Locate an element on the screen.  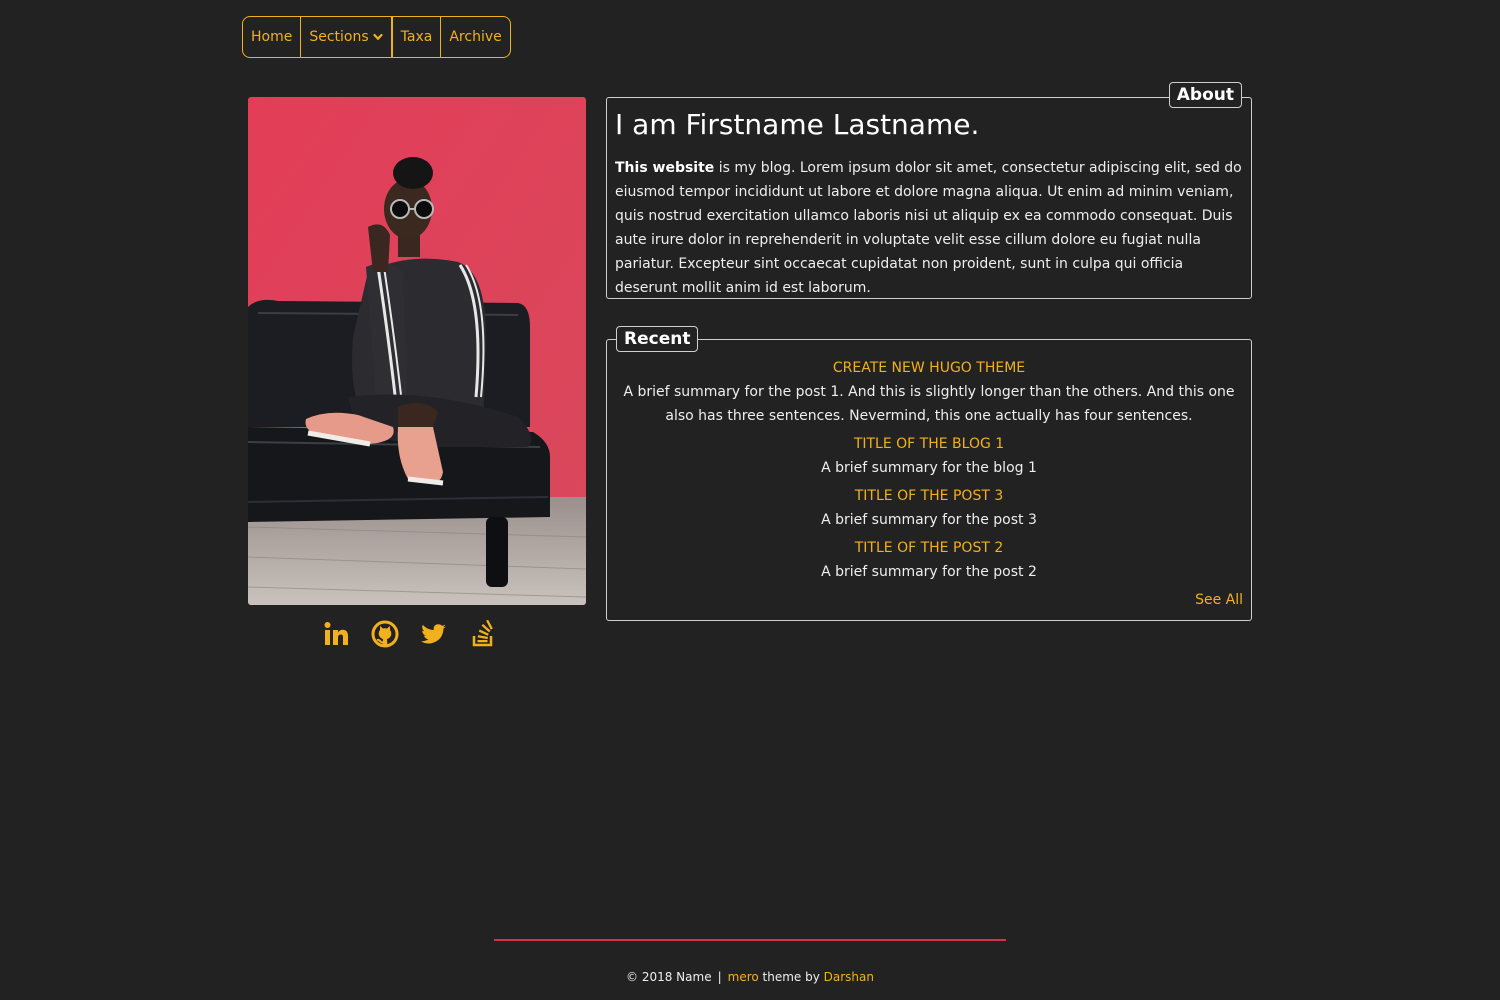
stackoverflow-icon is located at coordinates (483, 634).